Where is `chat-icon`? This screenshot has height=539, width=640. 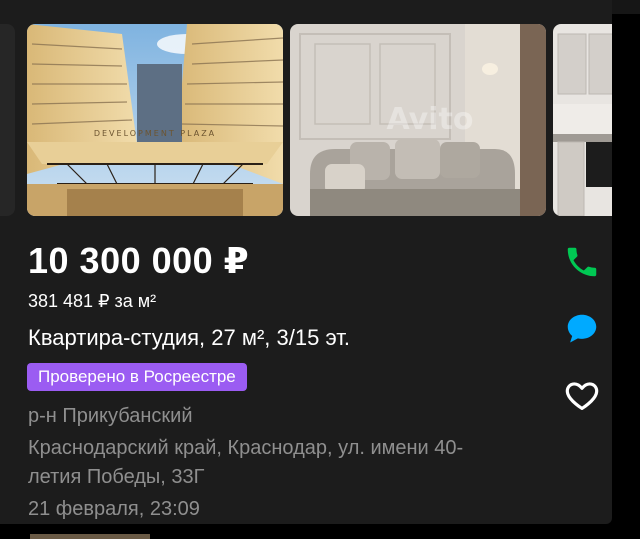
chat-icon is located at coordinates (582, 328).